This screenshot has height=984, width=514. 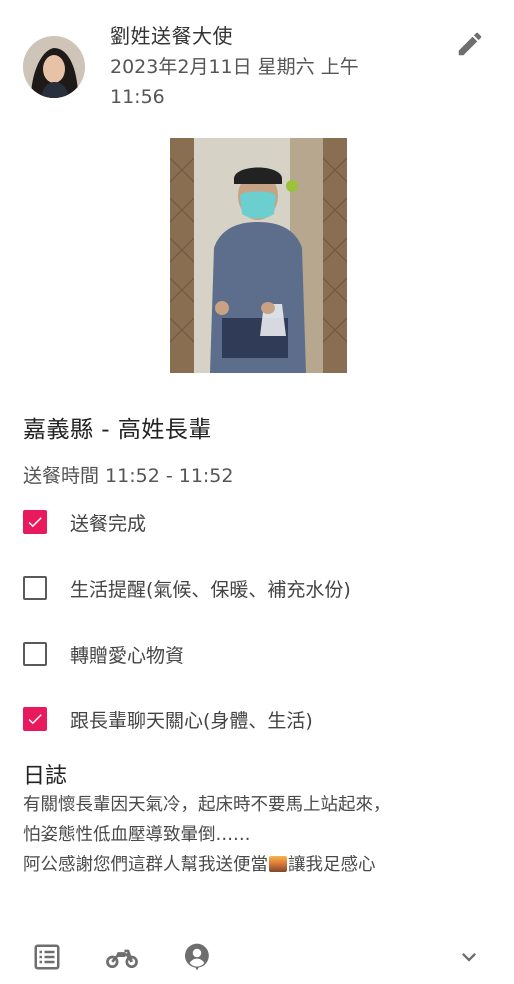 What do you see at coordinates (260, 82) in the screenshot?
I see `post-datetime: 2023年2月11日 星期六 上午 11:56` at bounding box center [260, 82].